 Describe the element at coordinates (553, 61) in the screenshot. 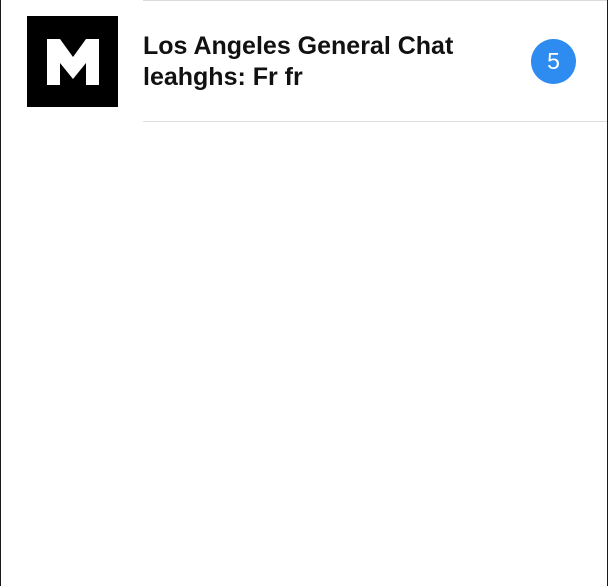

I see `unread-count-badge: 5` at that location.